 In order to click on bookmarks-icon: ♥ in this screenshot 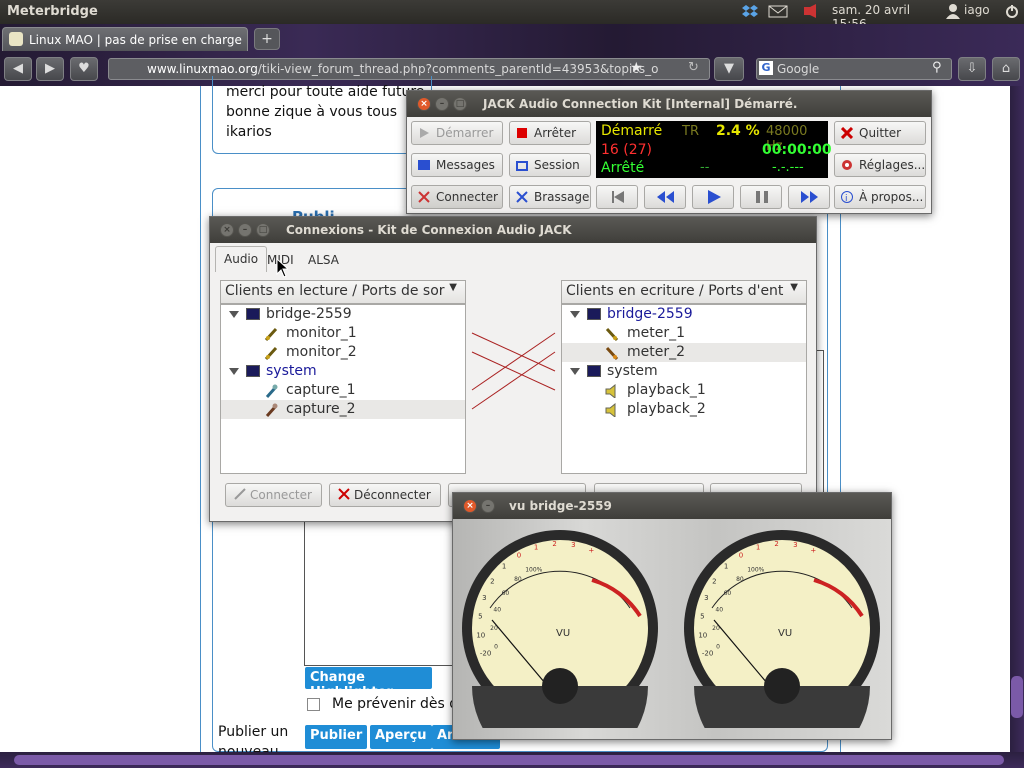, I will do `click(84, 69)`.